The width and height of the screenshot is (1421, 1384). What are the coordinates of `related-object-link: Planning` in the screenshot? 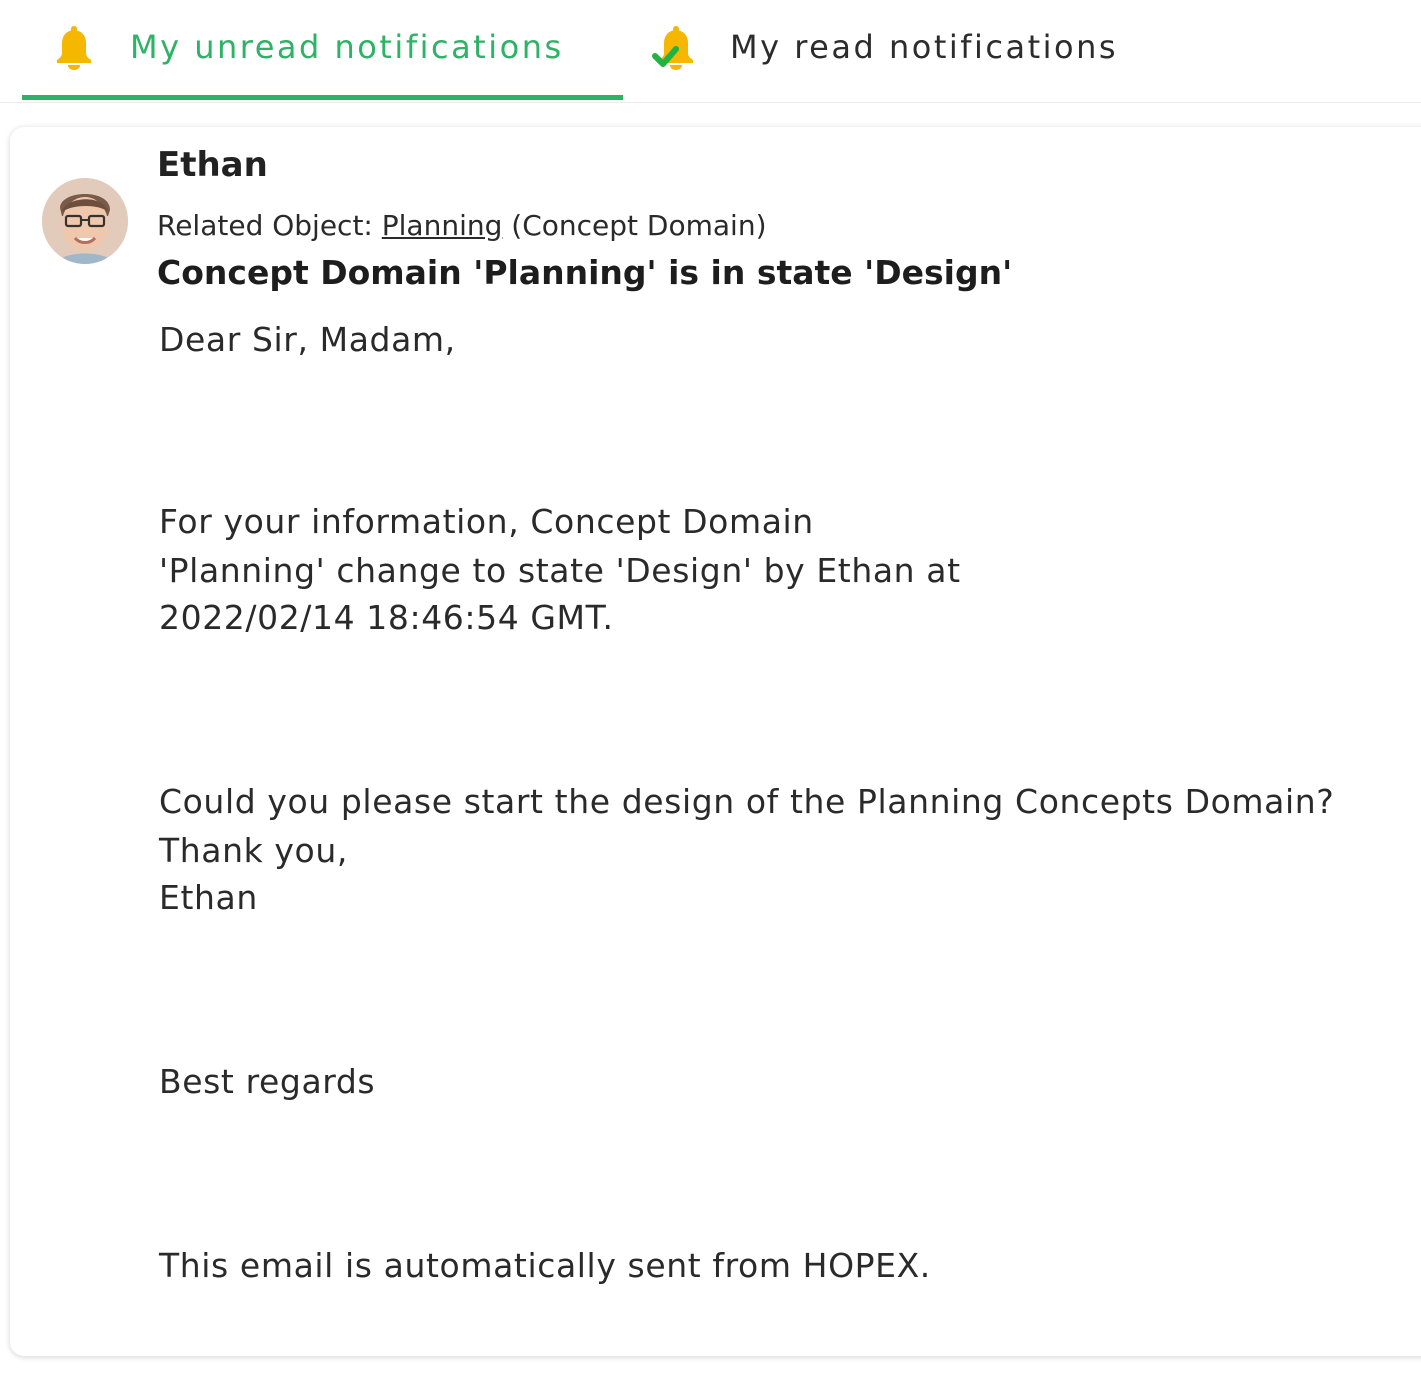 It's located at (442, 225).